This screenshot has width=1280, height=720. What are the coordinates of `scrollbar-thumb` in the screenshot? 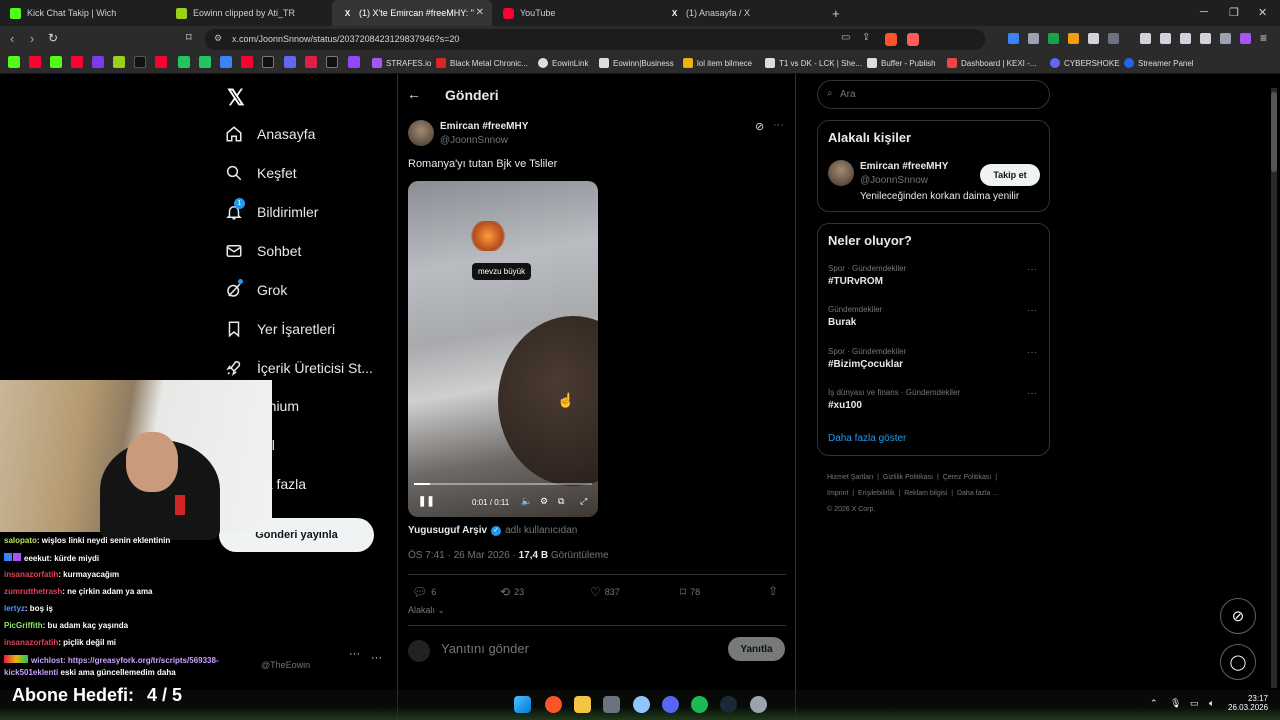 It's located at (1274, 132).